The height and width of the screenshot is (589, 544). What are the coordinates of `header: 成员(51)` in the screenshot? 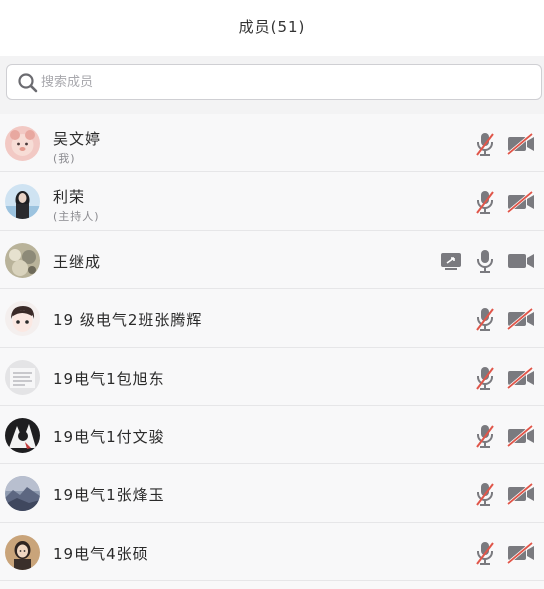 It's located at (272, 28).